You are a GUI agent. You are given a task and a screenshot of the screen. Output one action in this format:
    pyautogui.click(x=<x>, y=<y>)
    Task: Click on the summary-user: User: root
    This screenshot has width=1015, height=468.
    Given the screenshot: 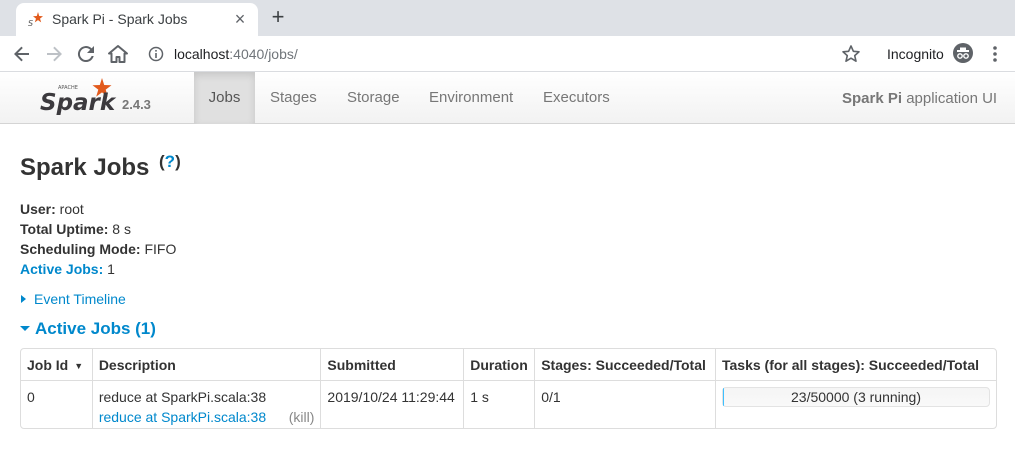 What is the action you would take?
    pyautogui.click(x=52, y=209)
    